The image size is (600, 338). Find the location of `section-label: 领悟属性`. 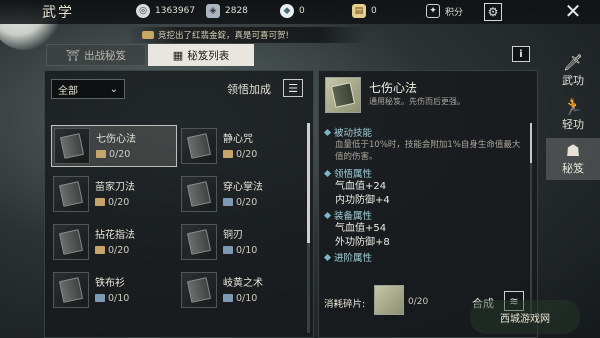

section-label: 领悟属性 is located at coordinates (353, 174).